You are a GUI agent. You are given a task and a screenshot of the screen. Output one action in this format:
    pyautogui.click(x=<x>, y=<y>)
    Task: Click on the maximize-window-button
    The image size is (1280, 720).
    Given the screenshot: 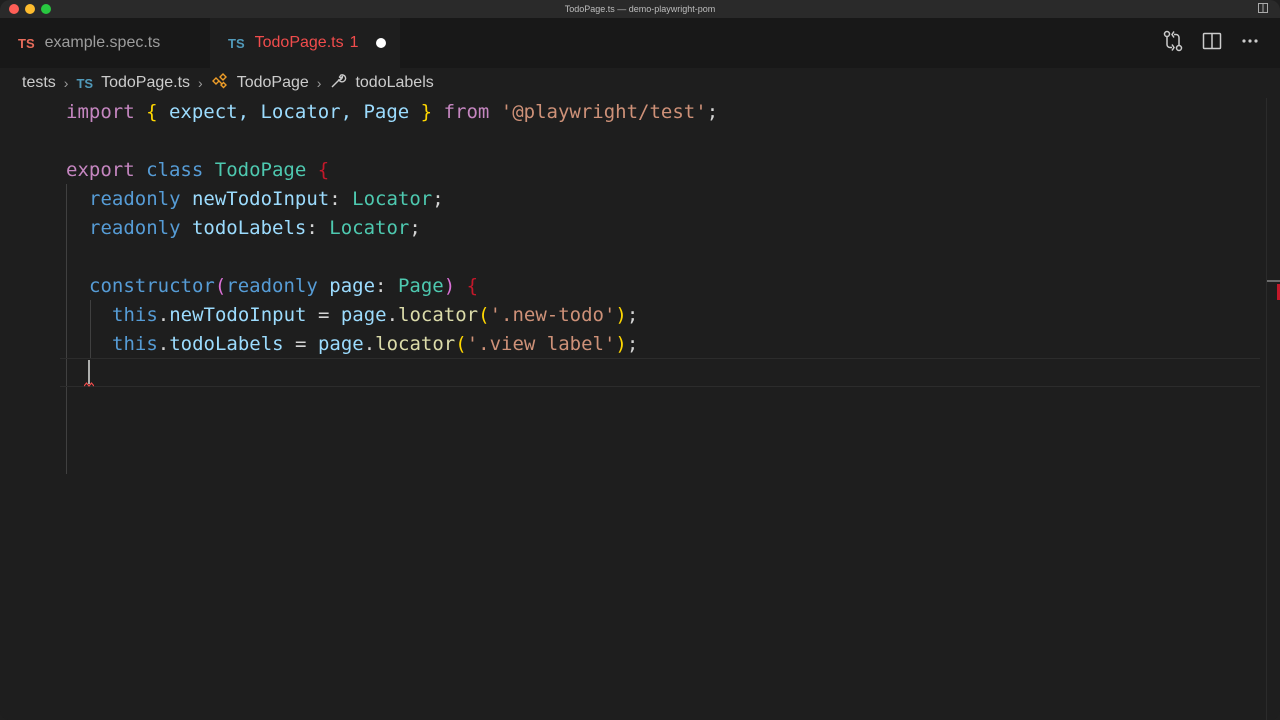 What is the action you would take?
    pyautogui.click(x=46, y=9)
    